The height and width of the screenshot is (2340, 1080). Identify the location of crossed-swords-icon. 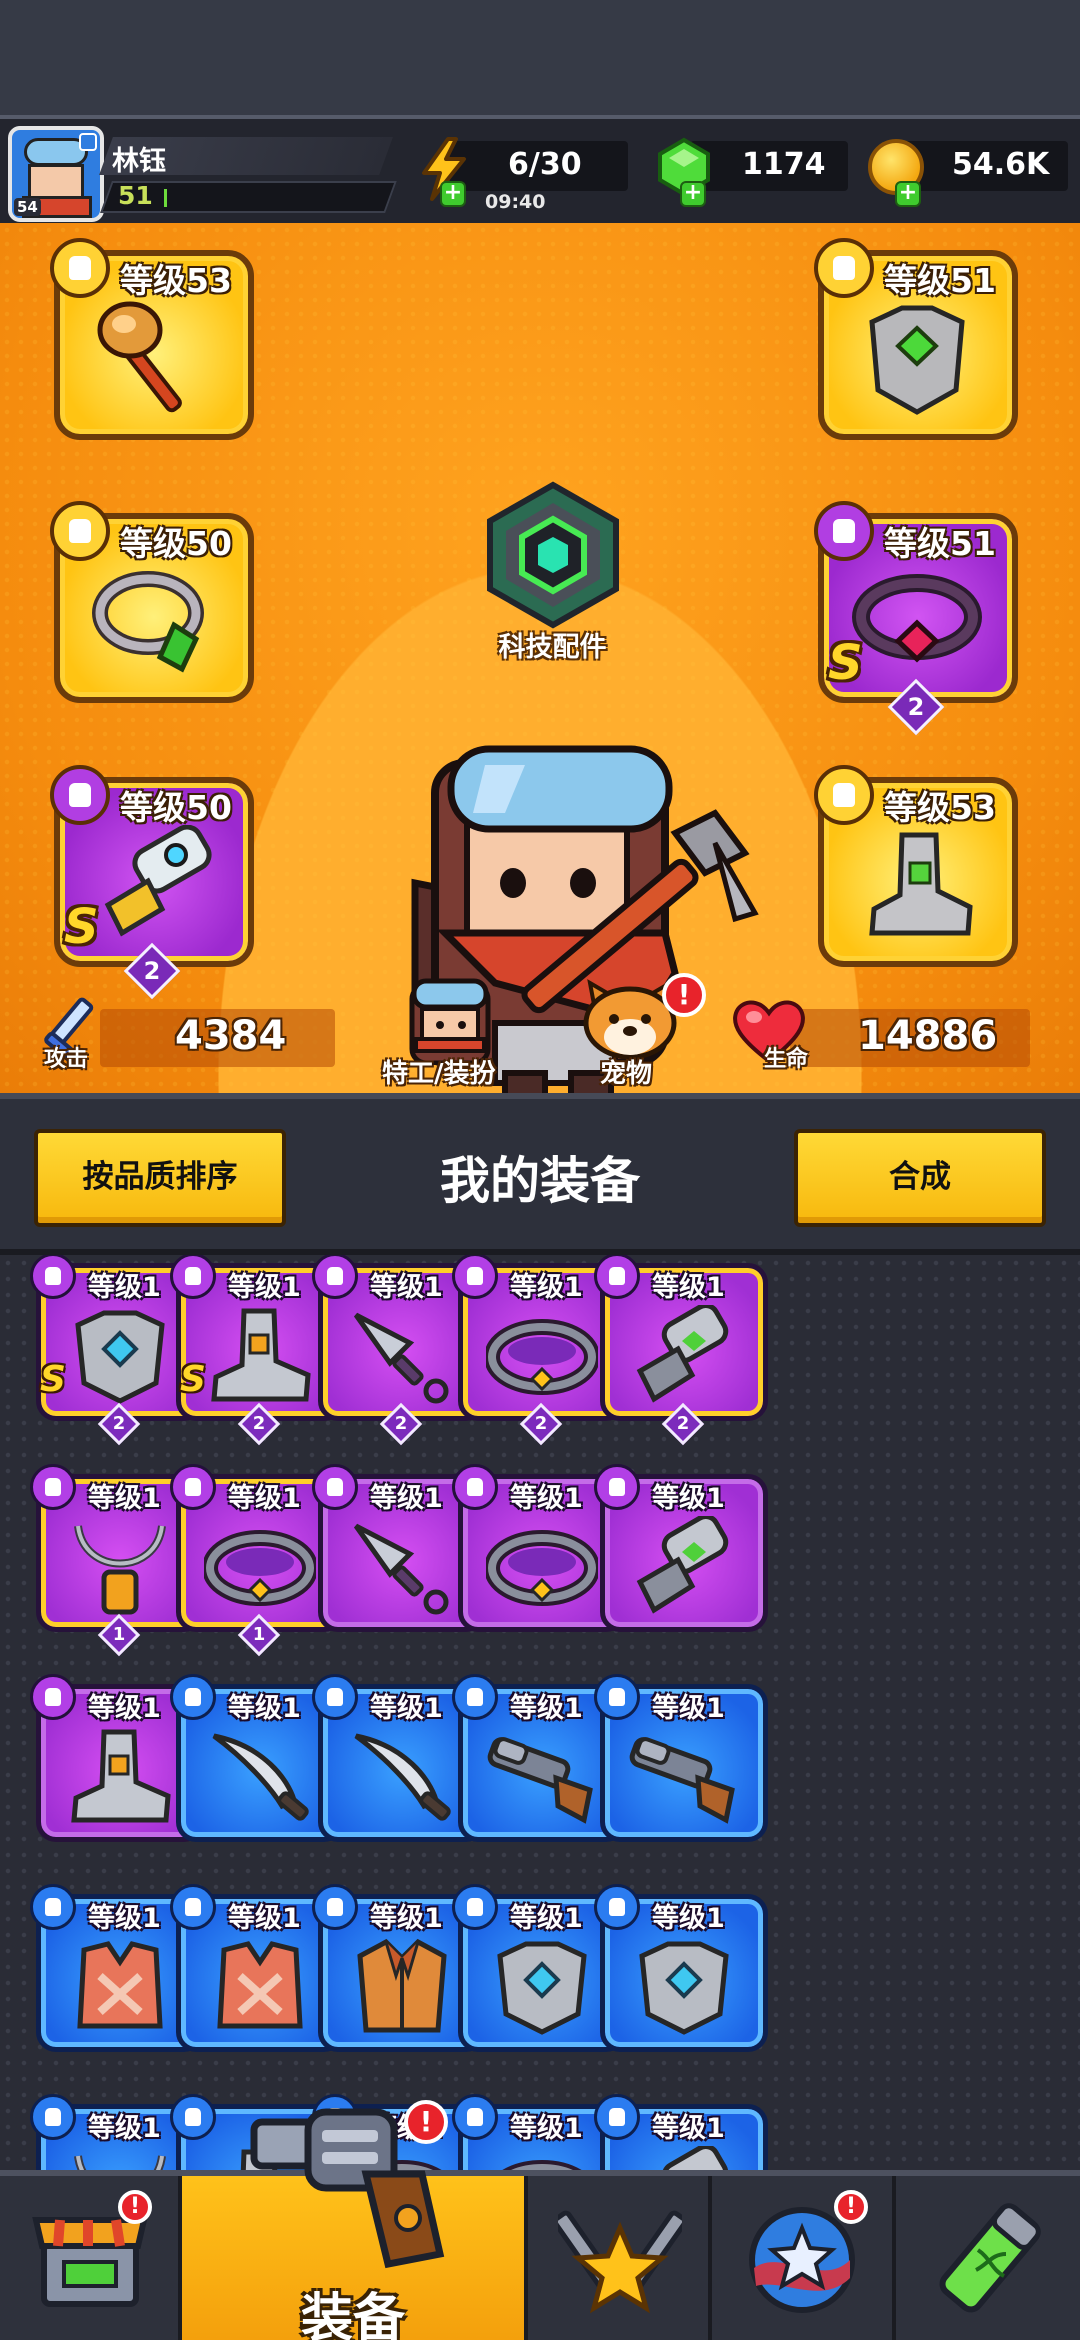
(620, 2262).